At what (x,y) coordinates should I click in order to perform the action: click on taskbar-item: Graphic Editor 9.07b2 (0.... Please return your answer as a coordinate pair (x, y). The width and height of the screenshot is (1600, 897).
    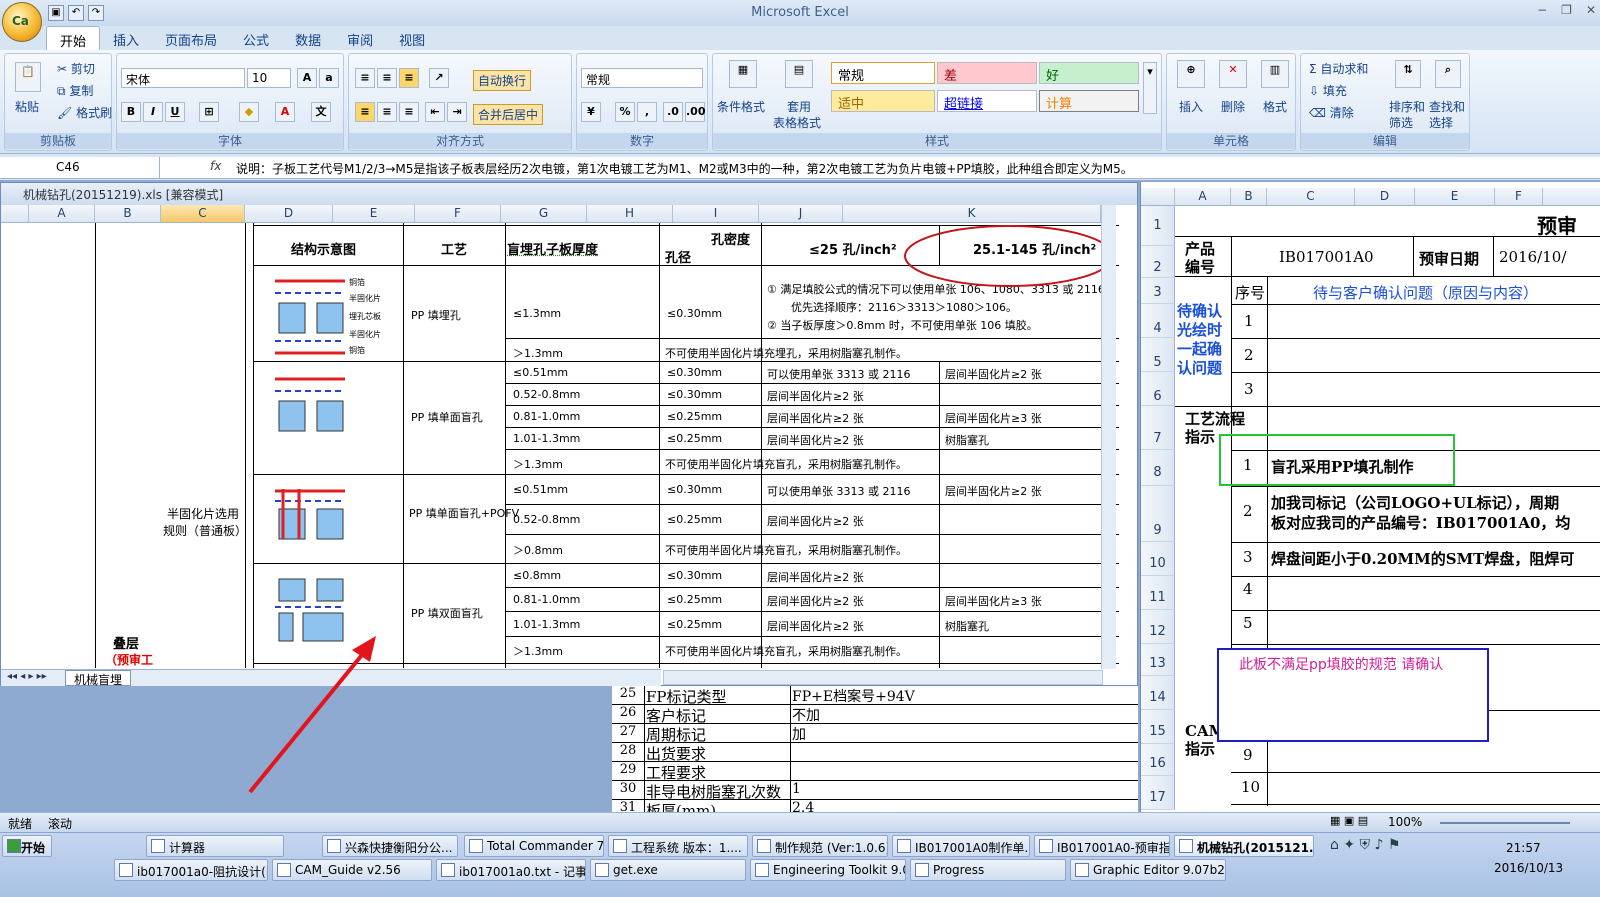
    Looking at the image, I should click on (1148, 870).